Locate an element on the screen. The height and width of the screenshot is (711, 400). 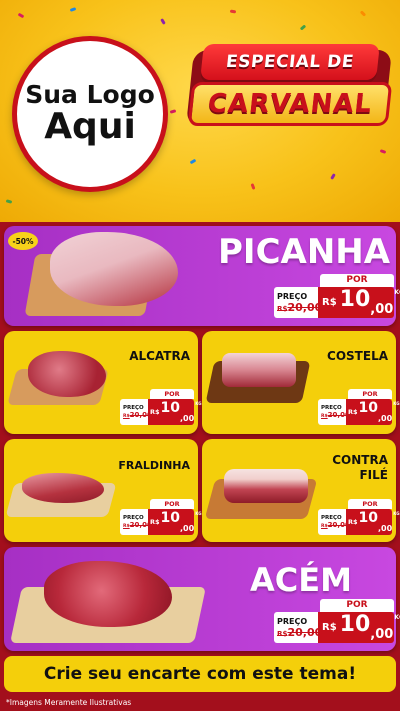
badge-top: ESPECIAL DE is located at coordinates (290, 62).